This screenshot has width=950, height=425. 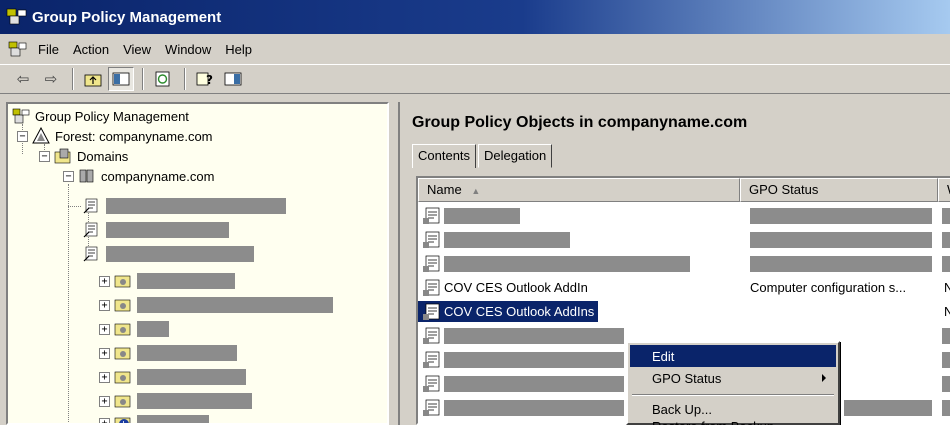 I want to click on refresh-icon, so click(x=163, y=79).